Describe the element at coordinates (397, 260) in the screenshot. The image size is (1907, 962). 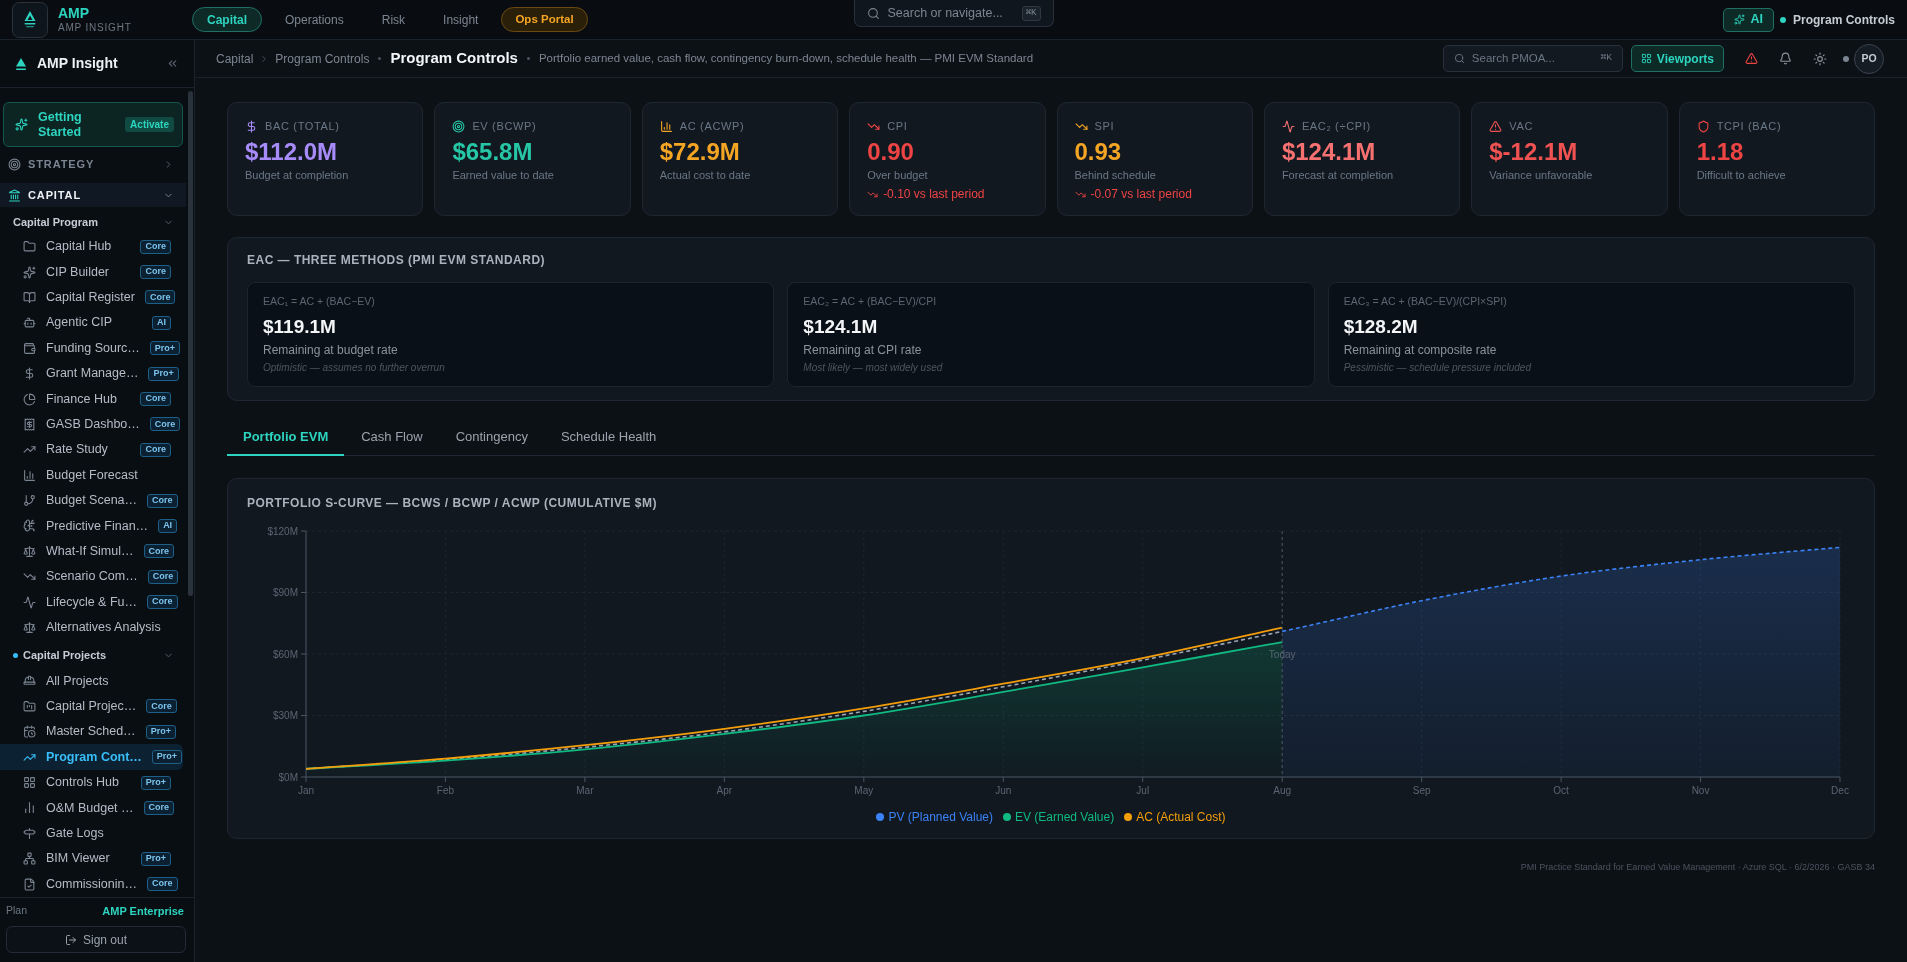
I see `panel-title: EAC — THREE METHODS (PMI EVM STANDARD)` at that location.